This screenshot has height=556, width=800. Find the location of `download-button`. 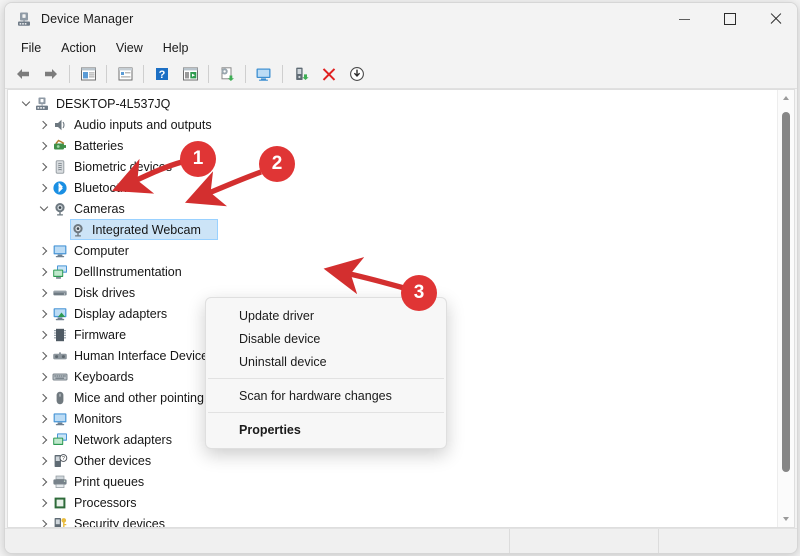

download-button is located at coordinates (357, 74).